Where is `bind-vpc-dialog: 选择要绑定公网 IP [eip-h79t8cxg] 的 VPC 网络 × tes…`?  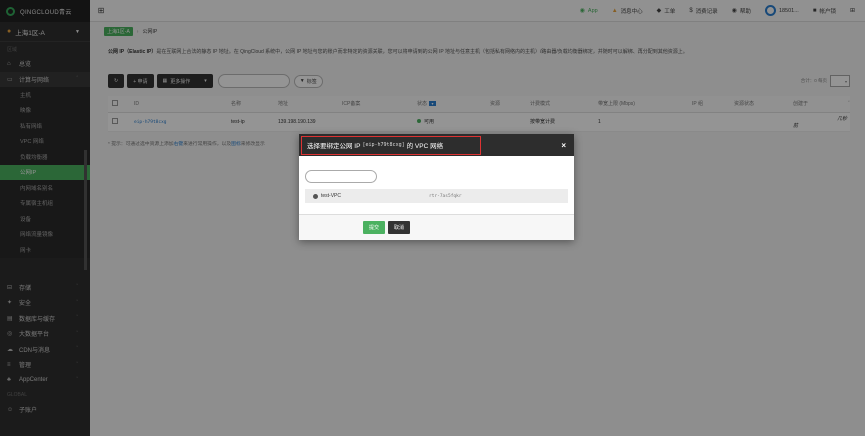
bind-vpc-dialog: 选择要绑定公网 IP [eip-h79t8cxg] 的 VPC 网络 × tes… is located at coordinates (436, 187).